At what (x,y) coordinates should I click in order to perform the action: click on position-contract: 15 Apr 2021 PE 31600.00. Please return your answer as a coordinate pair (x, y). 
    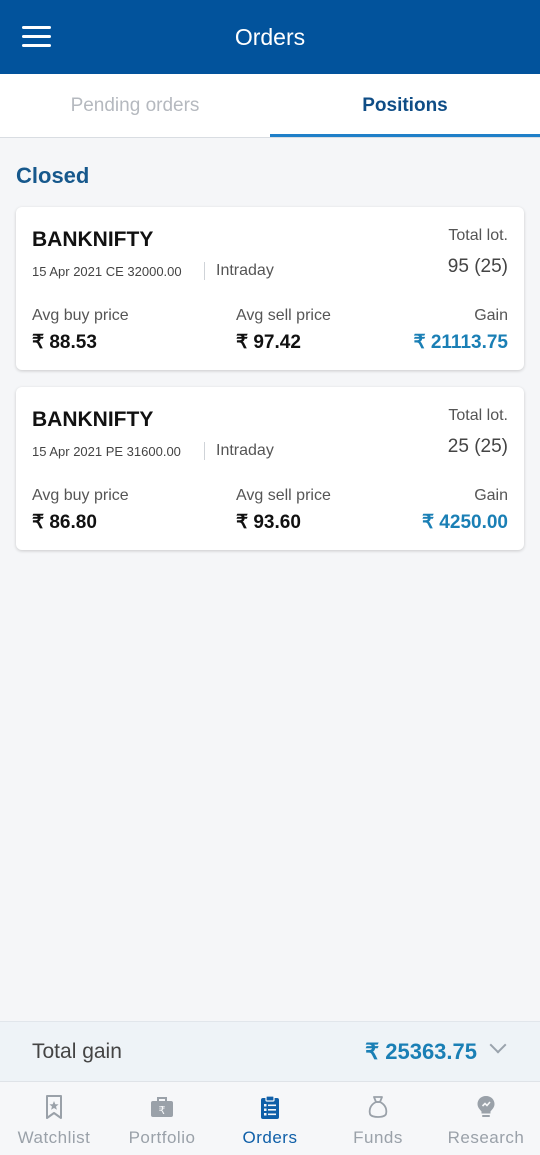
    Looking at the image, I should click on (106, 451).